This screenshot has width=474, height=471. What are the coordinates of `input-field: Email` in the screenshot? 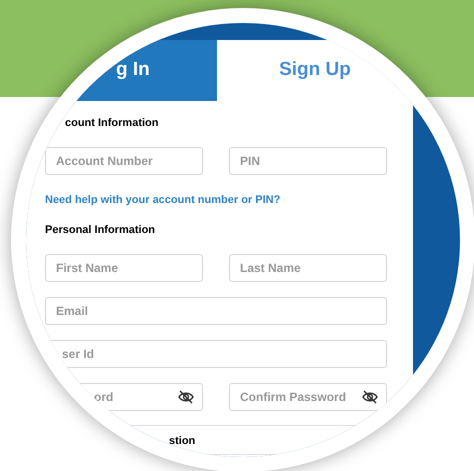 It's located at (216, 311).